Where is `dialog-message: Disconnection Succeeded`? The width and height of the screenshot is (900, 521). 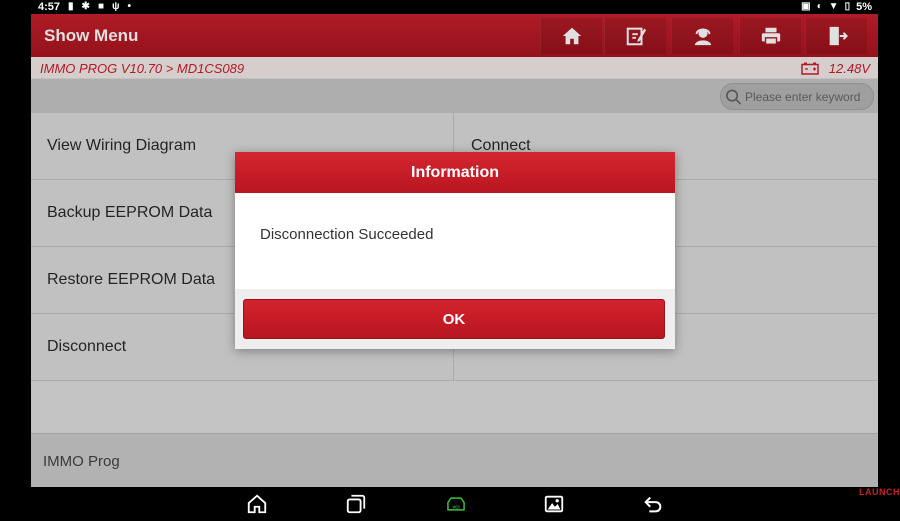 dialog-message: Disconnection Succeeded is located at coordinates (347, 234).